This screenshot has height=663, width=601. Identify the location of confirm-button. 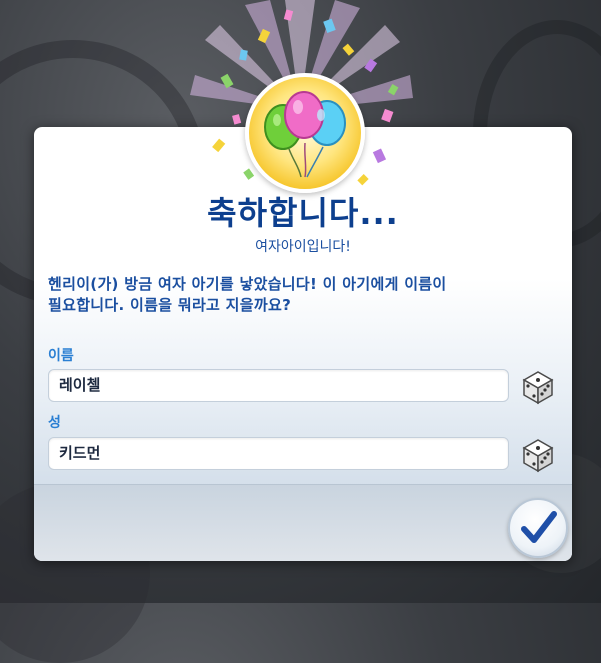
(538, 528).